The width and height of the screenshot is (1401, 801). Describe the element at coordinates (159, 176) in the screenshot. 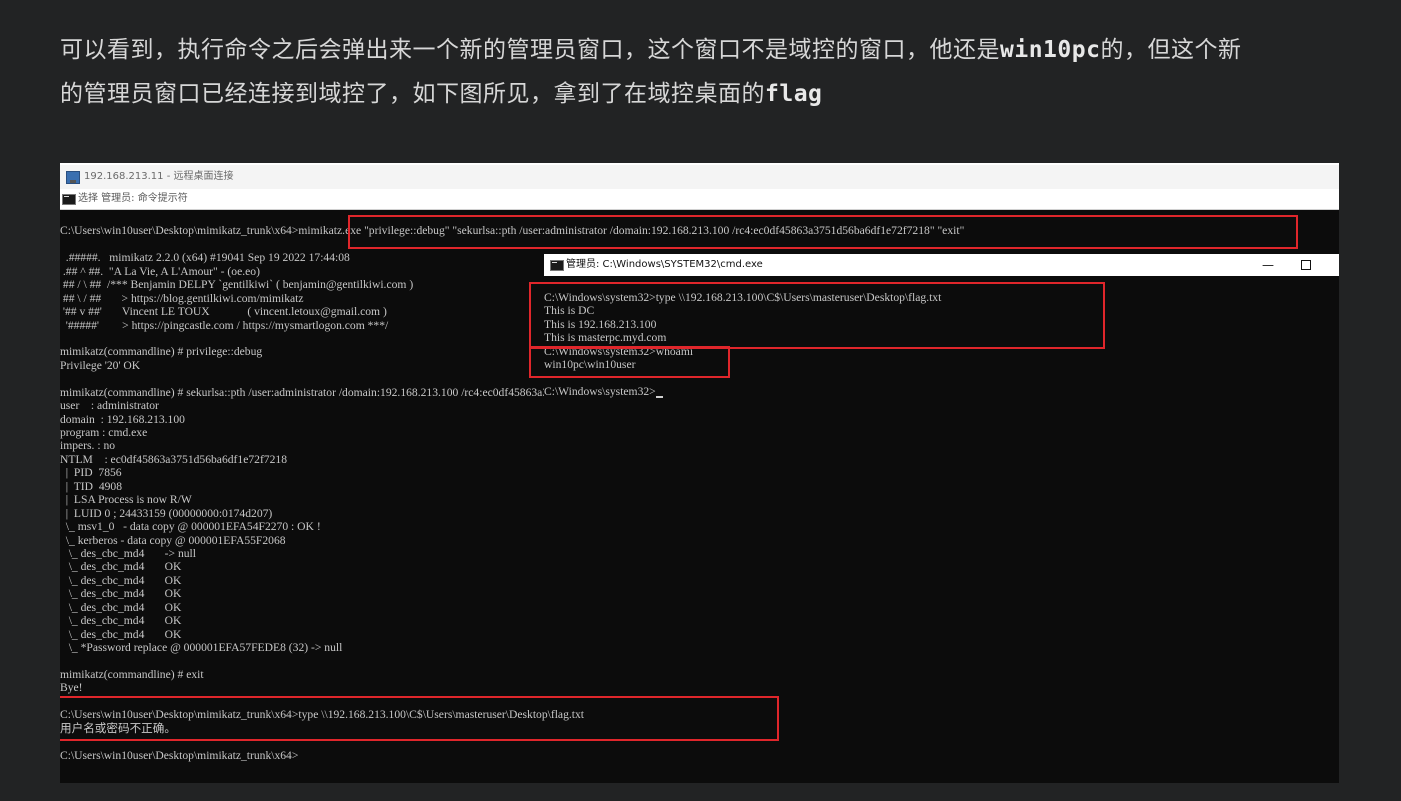

I see `rdp-title: 192.168.213.11 - 远程桌面连接` at that location.